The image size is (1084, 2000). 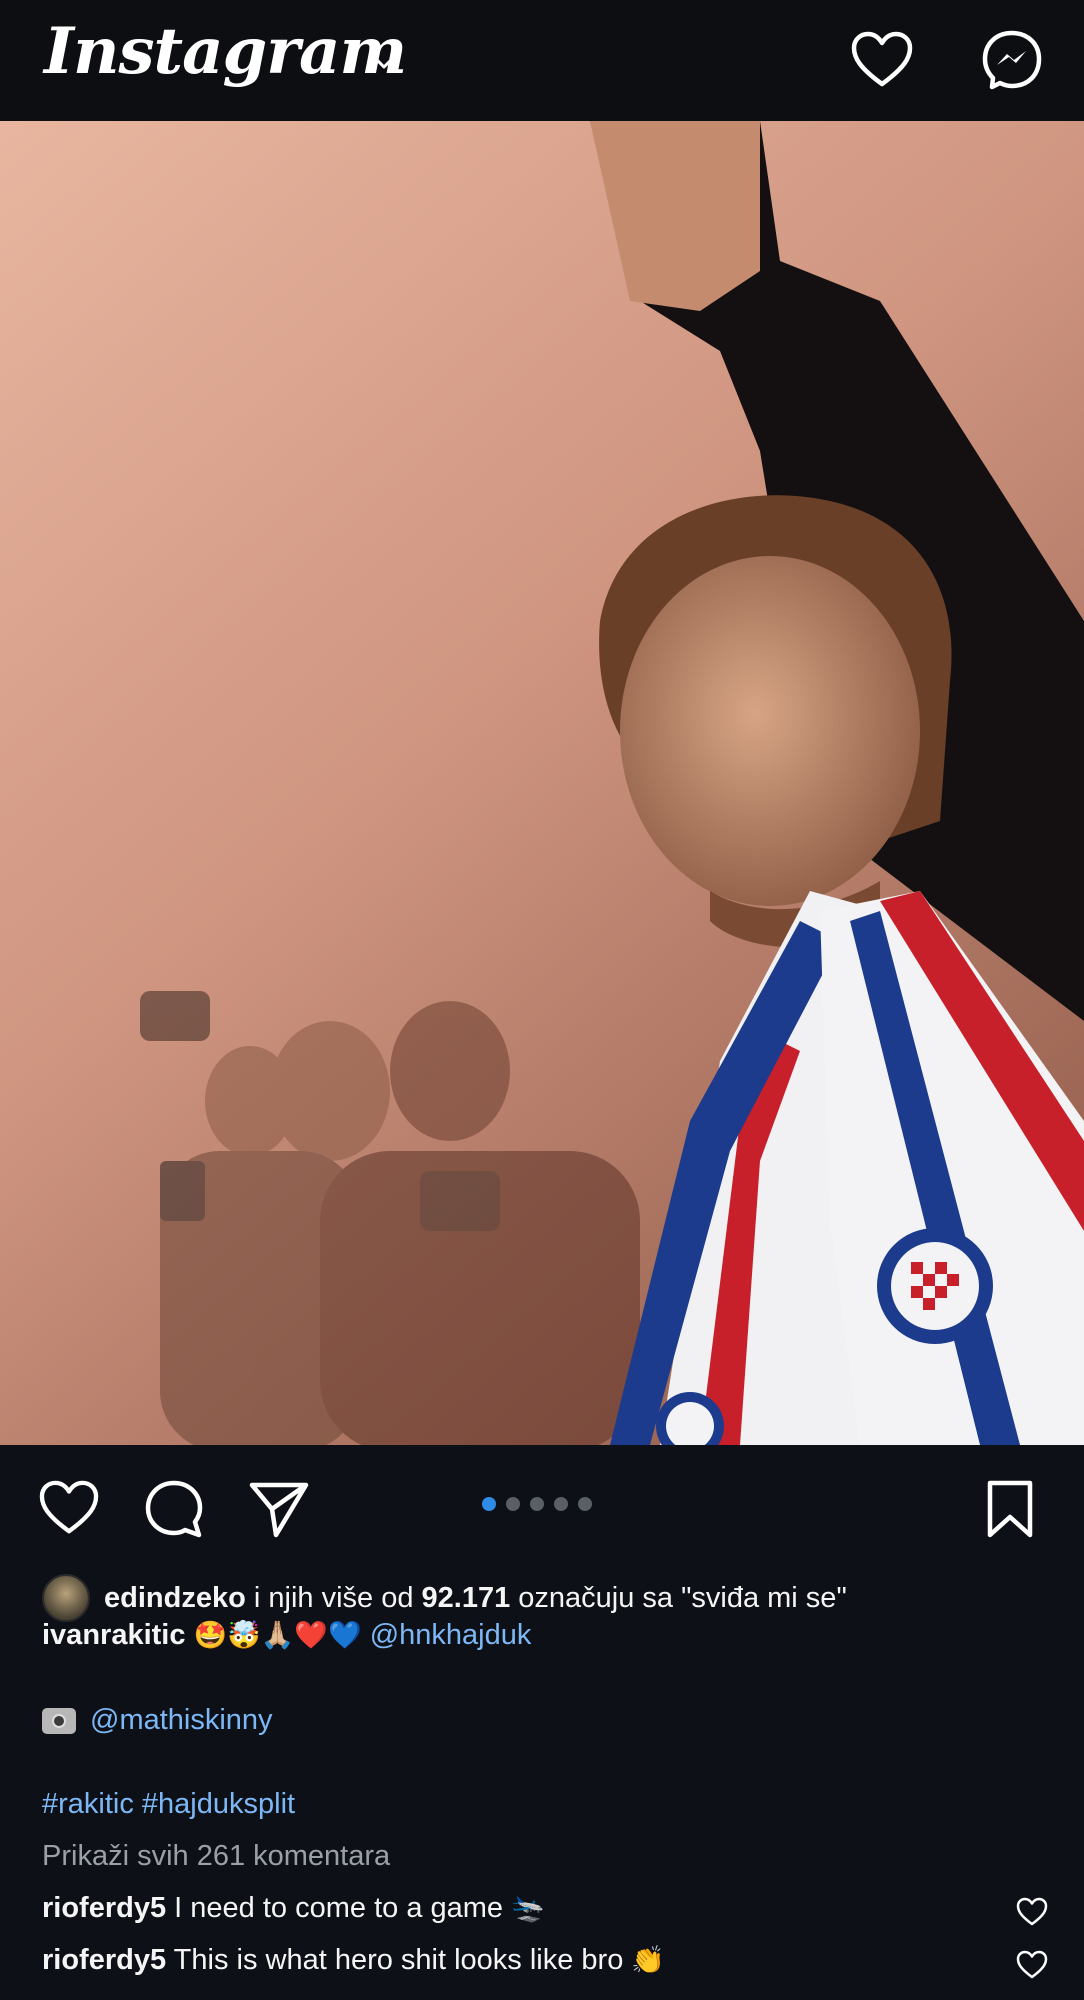 I want to click on photo-credit-line: @mathiskinny, so click(x=157, y=1720).